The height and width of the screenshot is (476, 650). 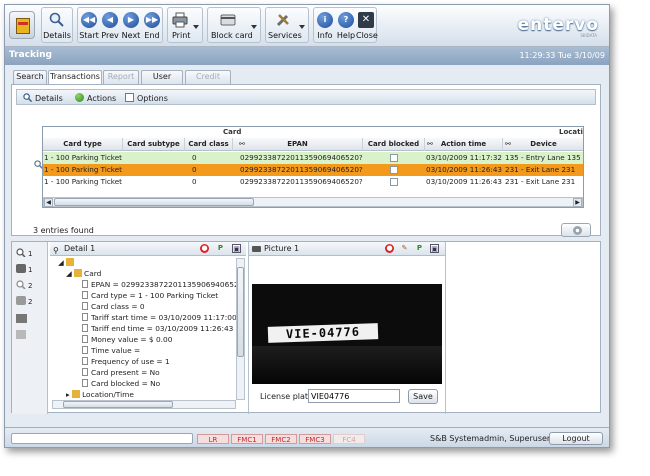 What do you see at coordinates (213, 439) in the screenshot?
I see `status-tag-lr: LR` at bounding box center [213, 439].